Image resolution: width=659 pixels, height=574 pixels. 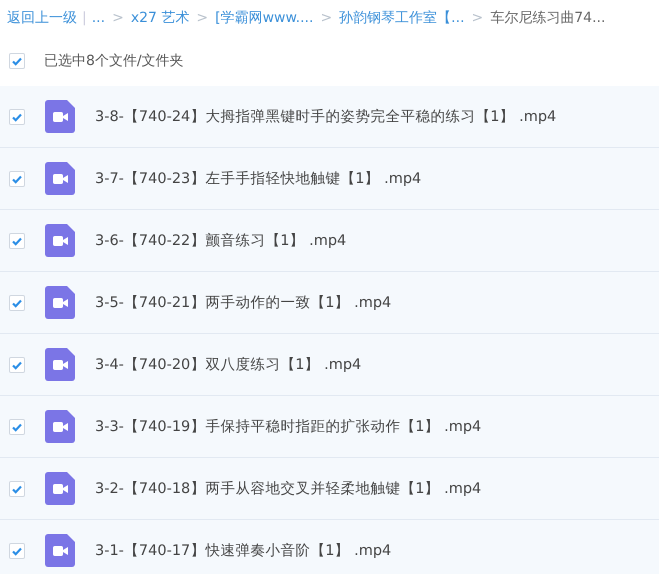 I want to click on file-name: 3-1-【740-17】快速弹奏小音阶【1】 .mp4, so click(x=243, y=550).